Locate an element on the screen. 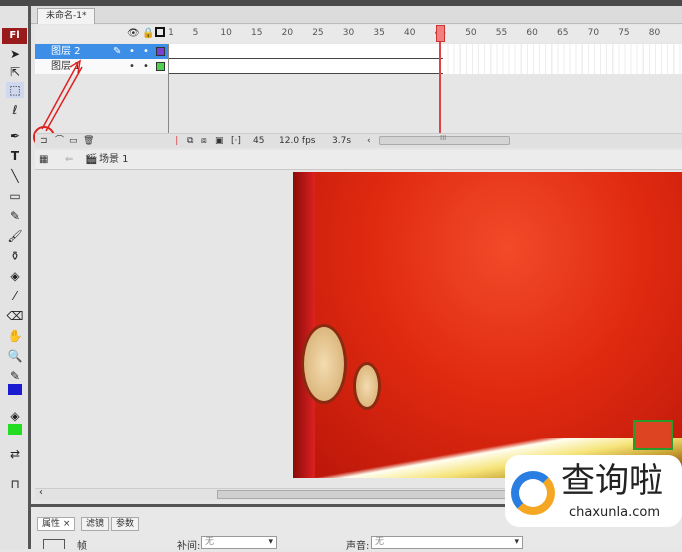 The height and width of the screenshot is (552, 682). insert-layer-icon: ⊐ is located at coordinates (44, 141).